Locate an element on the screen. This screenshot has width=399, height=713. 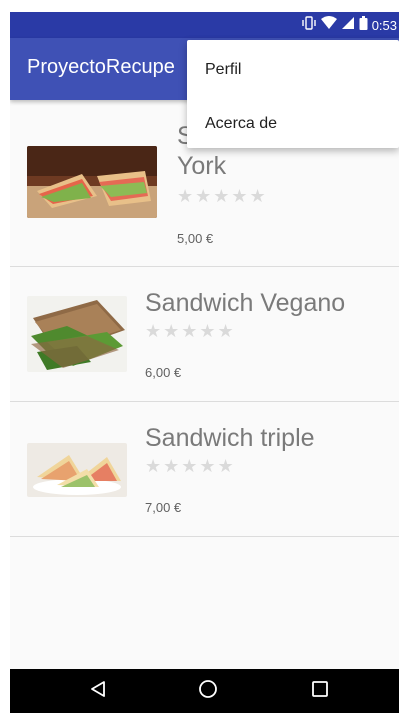
overflow-menu: Perfil Acerca de is located at coordinates (293, 94).